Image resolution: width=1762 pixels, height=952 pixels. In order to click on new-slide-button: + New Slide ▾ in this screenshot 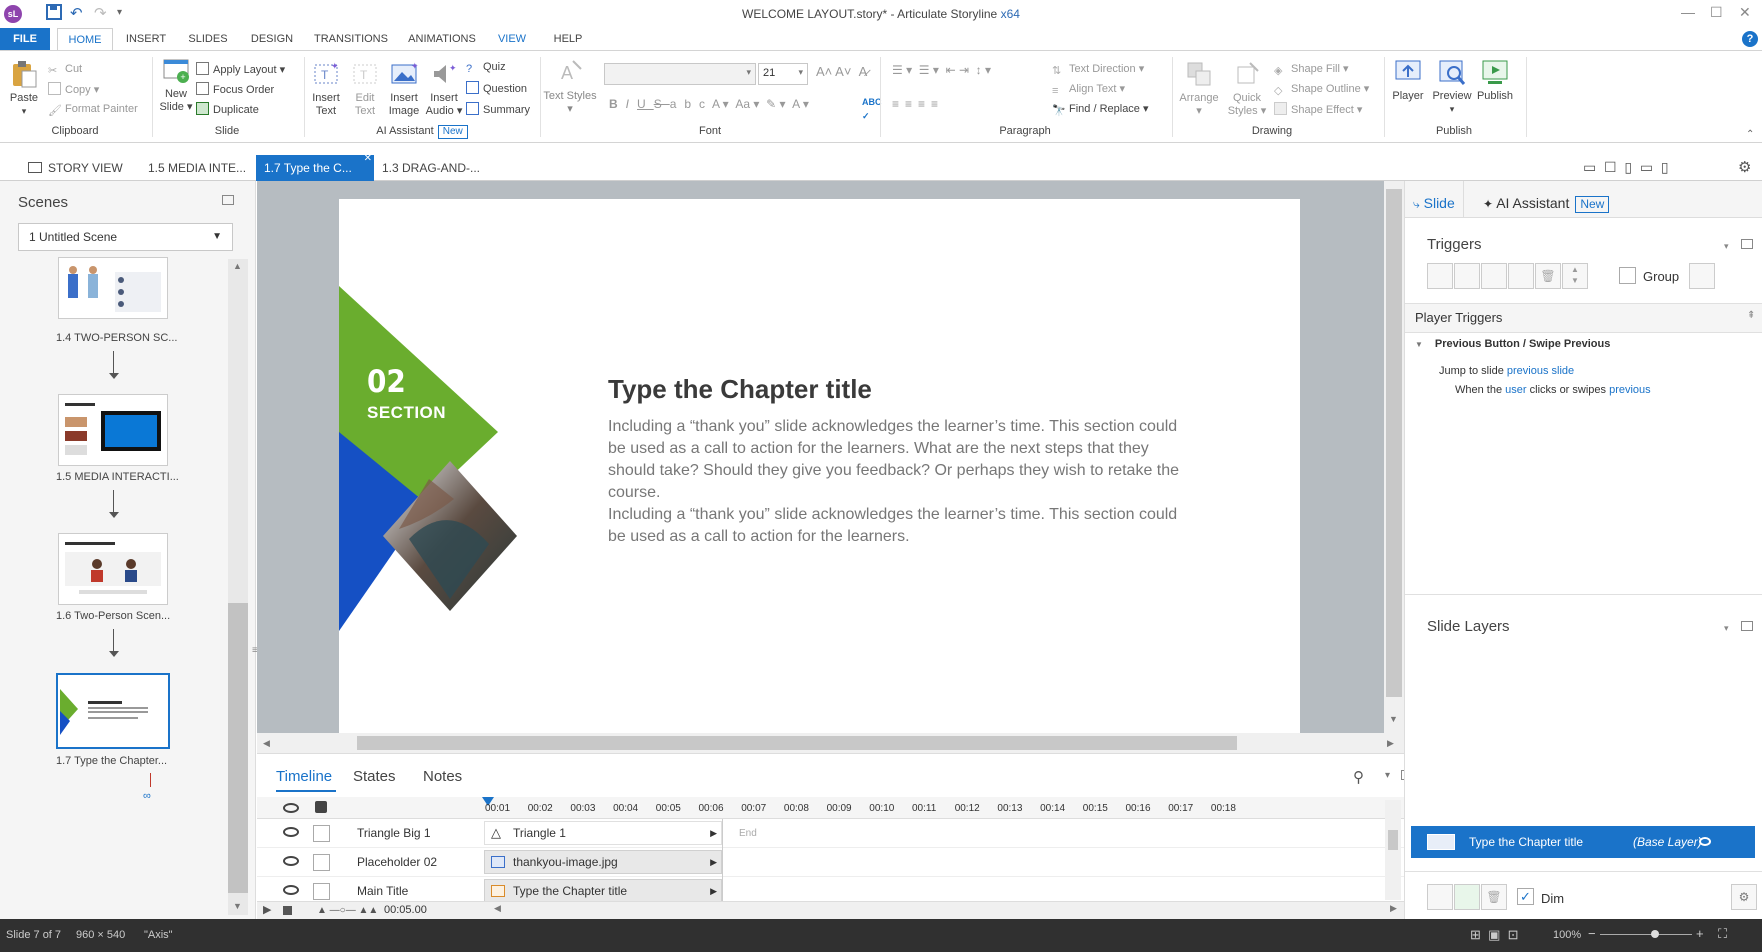, I will do `click(176, 84)`.